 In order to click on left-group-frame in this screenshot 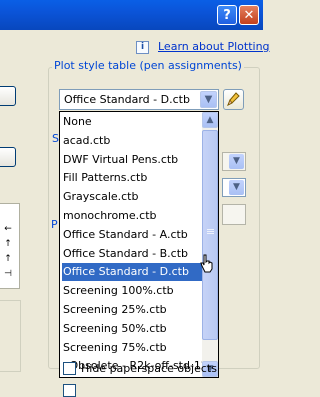, I will do `click(10, 336)`.